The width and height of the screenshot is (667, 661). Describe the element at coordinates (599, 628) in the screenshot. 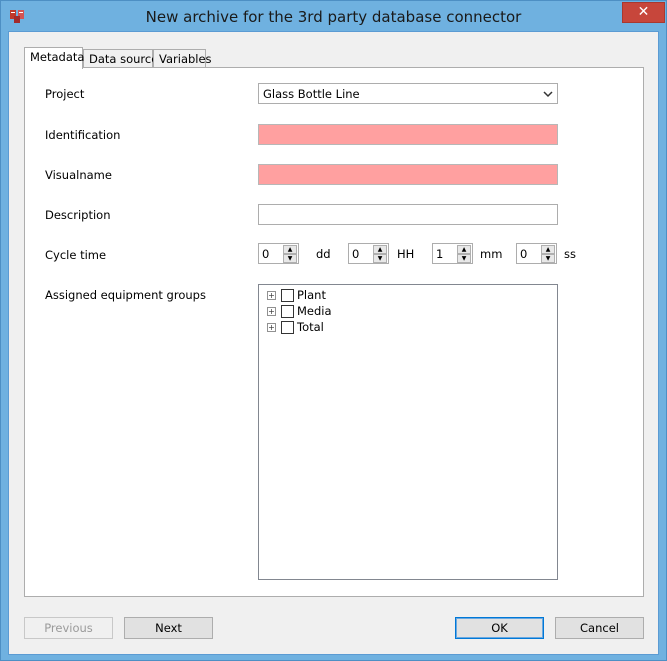

I see `cancel-button: Cancel` at that location.